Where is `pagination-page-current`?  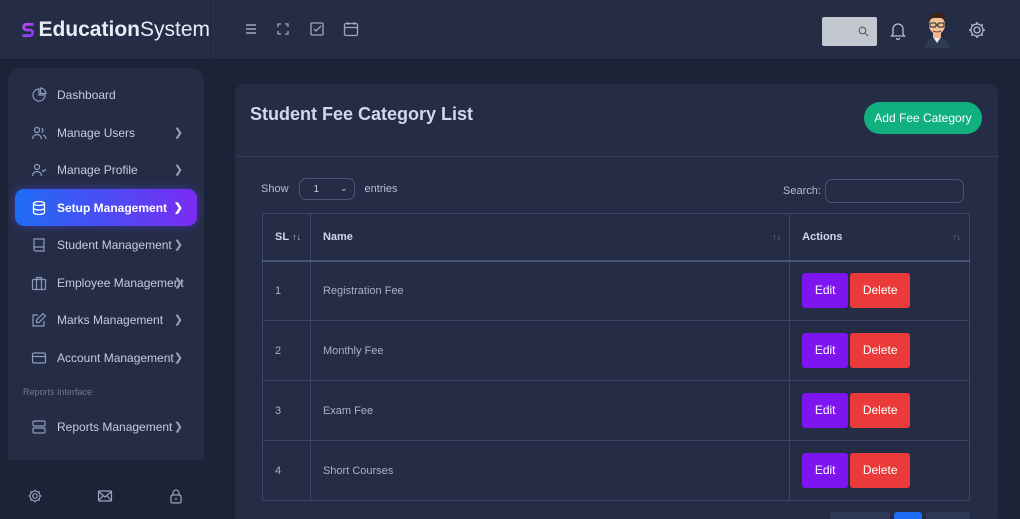 pagination-page-current is located at coordinates (908, 515).